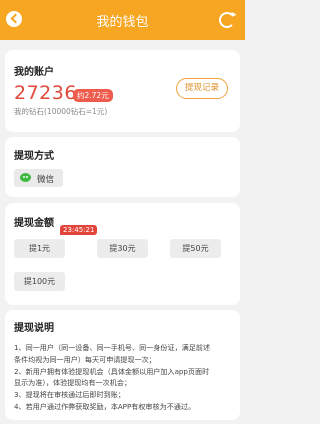 The width and height of the screenshot is (320, 424). What do you see at coordinates (112, 371) in the screenshot?
I see `notes-line: 2、新用户拥有体验提现机会（具体金额以用户加入app页面时` at bounding box center [112, 371].